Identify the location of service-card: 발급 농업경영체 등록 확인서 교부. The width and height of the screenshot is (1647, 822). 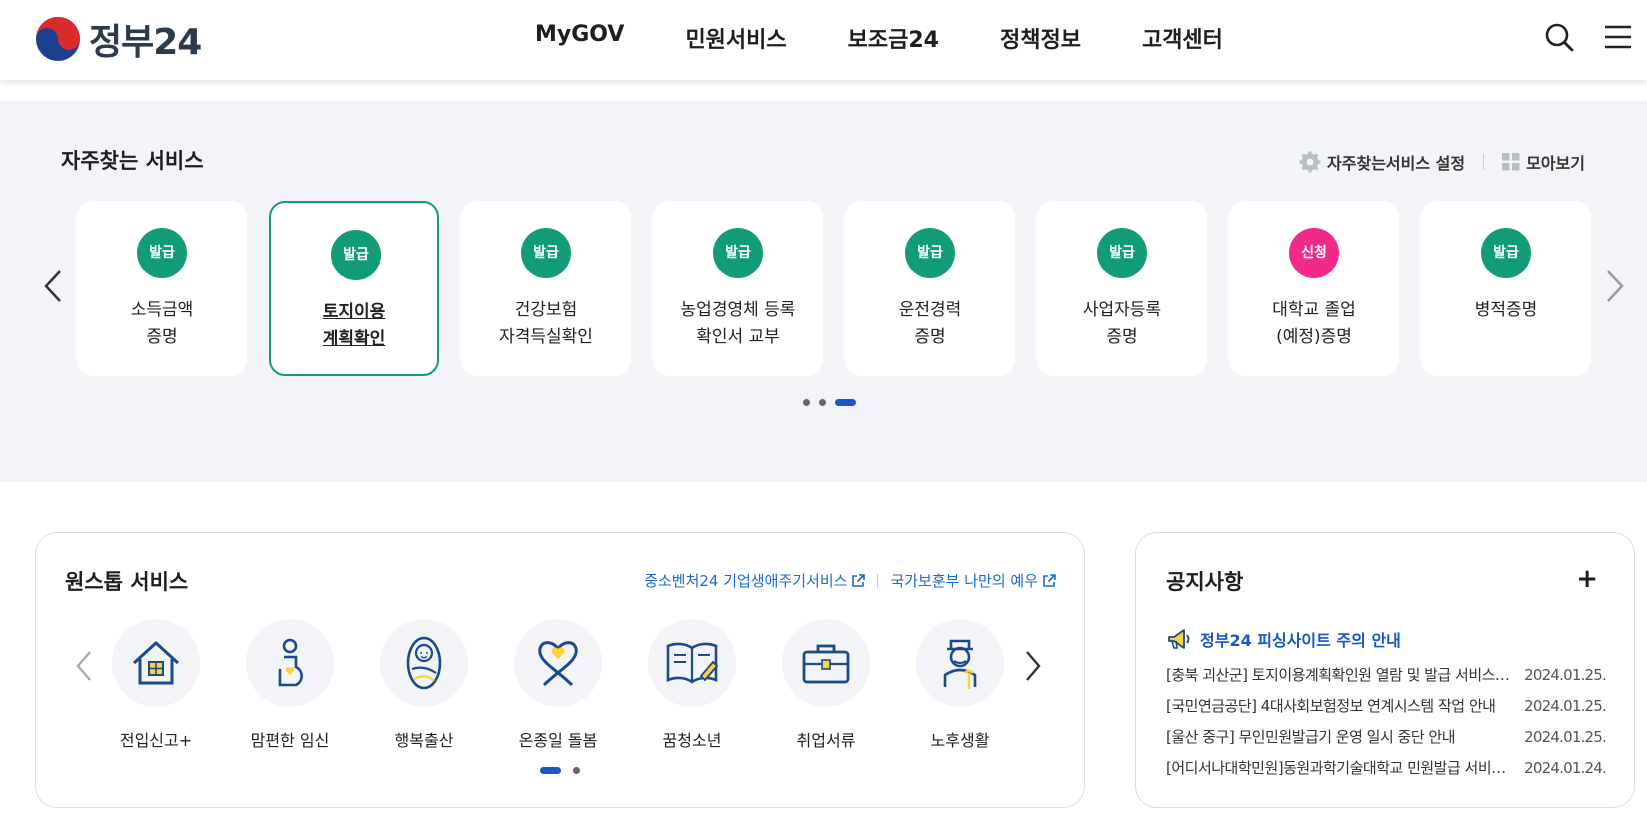
(738, 288).